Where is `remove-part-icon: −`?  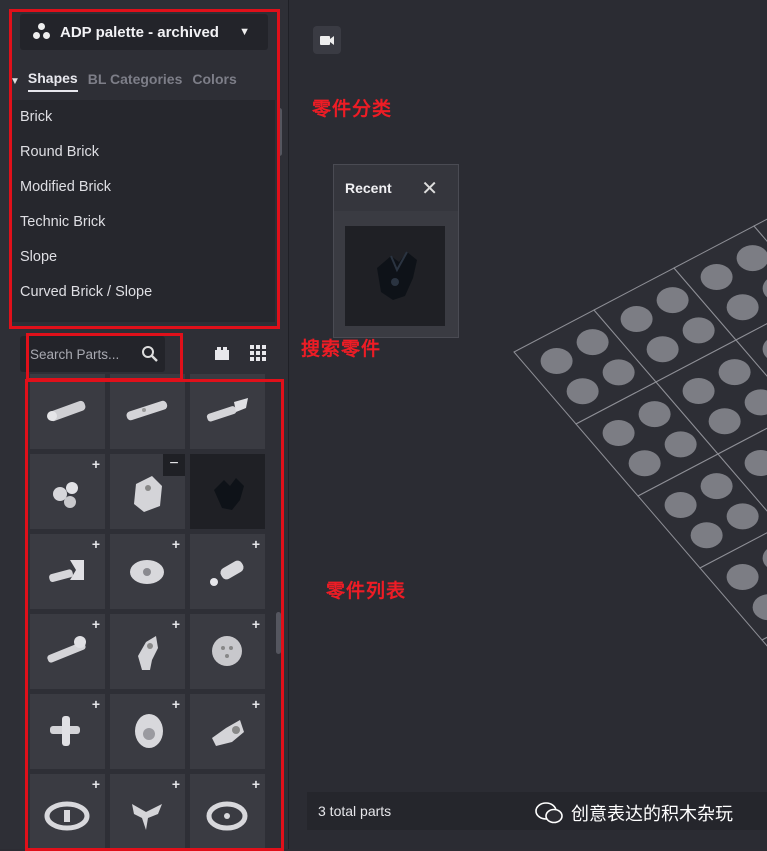
remove-part-icon: − is located at coordinates (174, 465).